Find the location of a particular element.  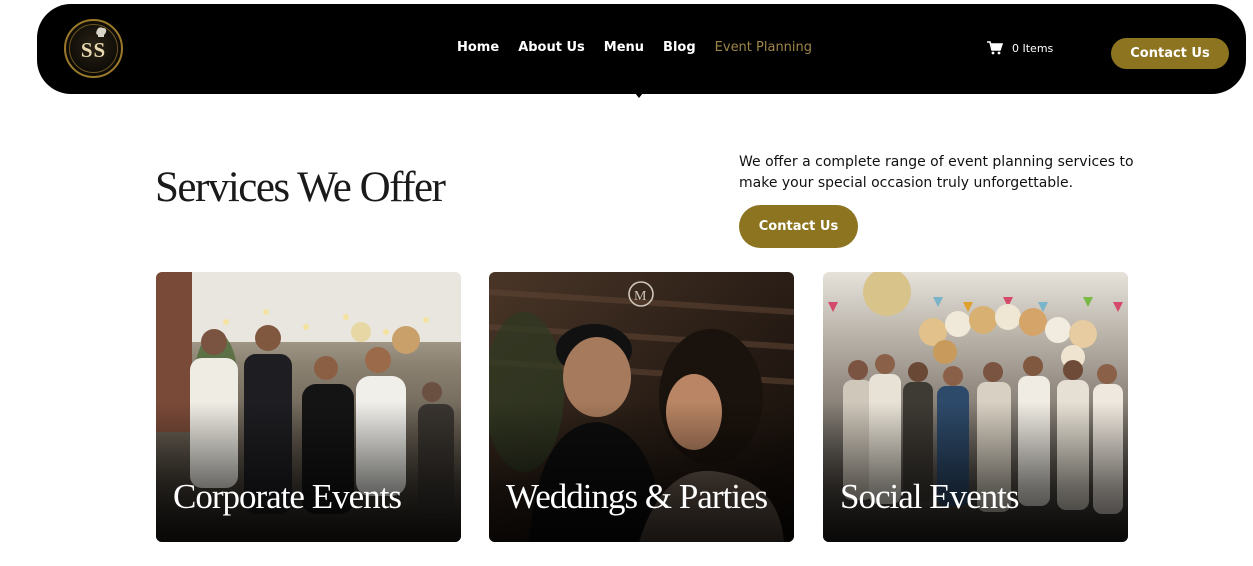

main-nav: Home About Us Menu Blog Event Planning is located at coordinates (644, 47).